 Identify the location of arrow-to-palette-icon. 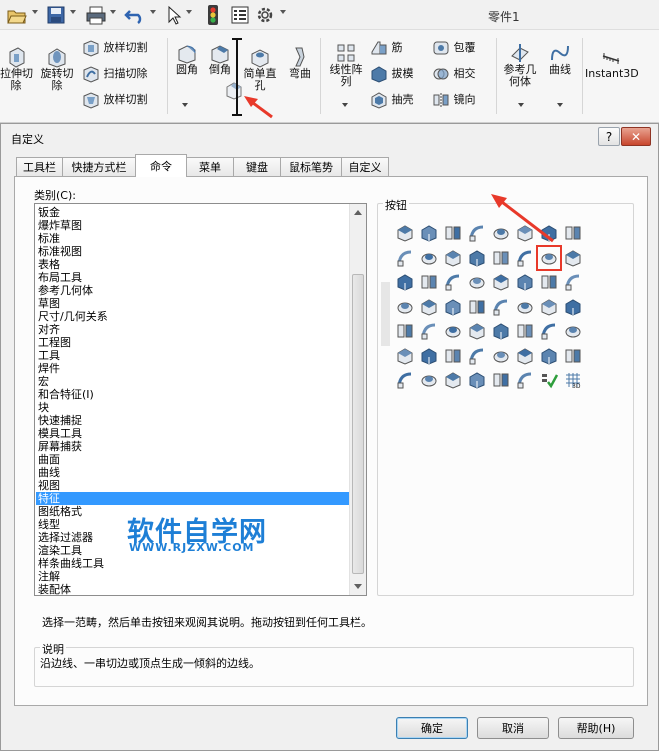
(522, 218).